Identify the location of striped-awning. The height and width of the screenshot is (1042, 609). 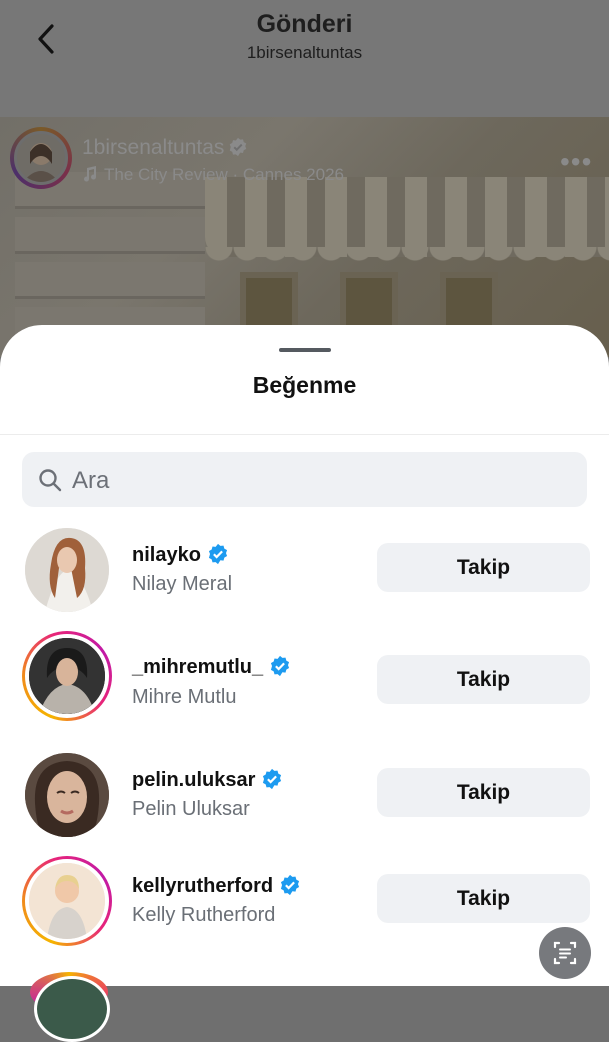
(407, 217).